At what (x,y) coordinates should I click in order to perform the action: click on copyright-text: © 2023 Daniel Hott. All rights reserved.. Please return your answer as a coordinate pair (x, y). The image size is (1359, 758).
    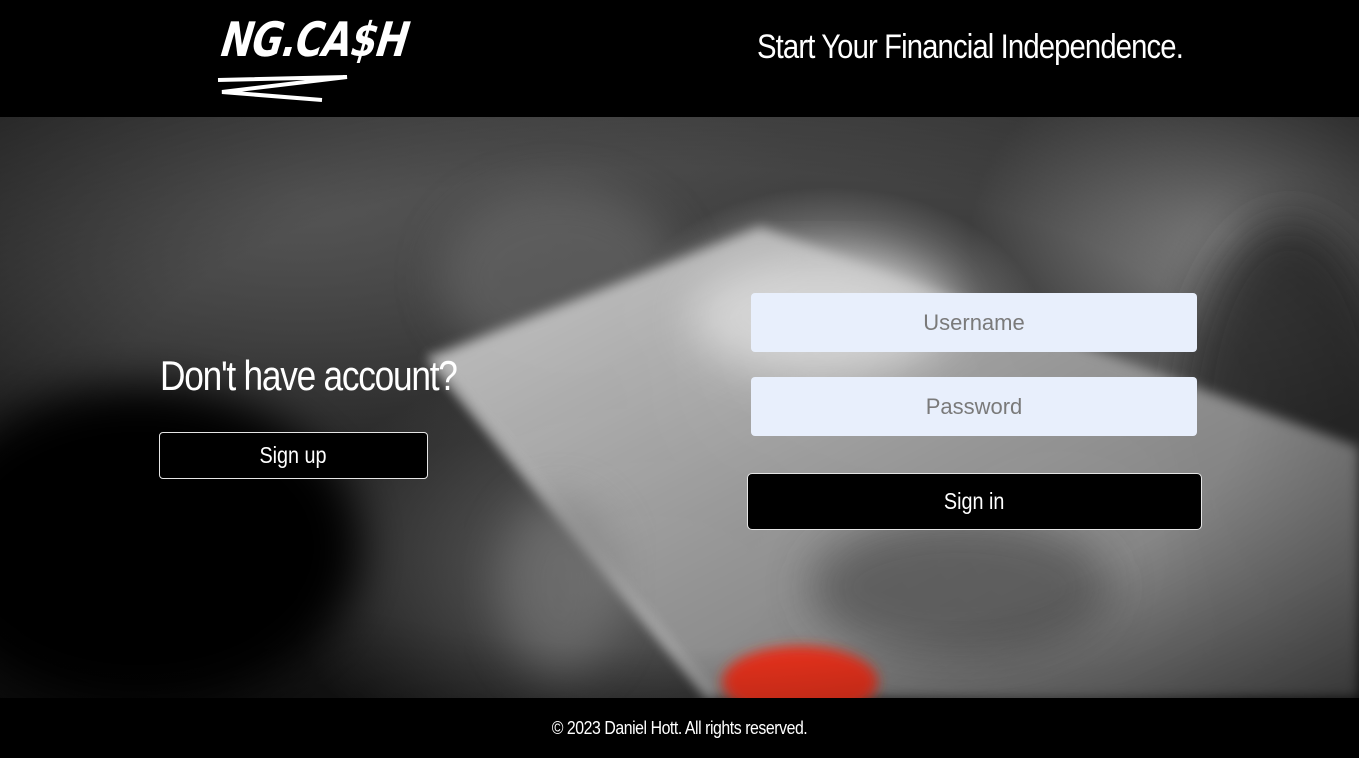
    Looking at the image, I should click on (679, 728).